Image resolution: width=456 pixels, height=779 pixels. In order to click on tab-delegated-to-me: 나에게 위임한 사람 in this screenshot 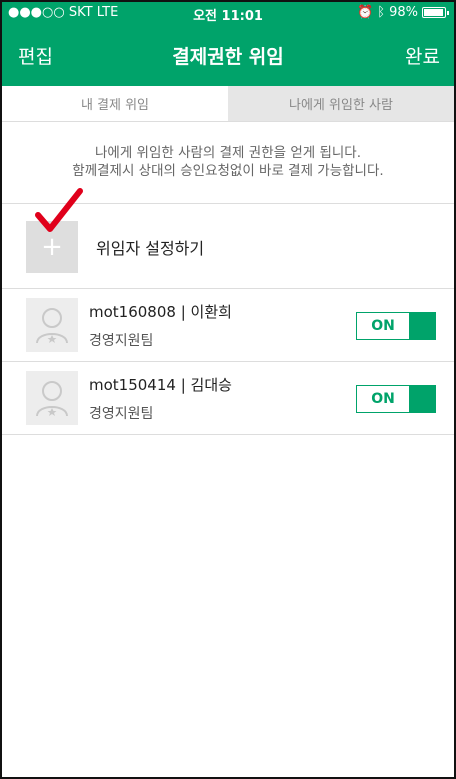, I will do `click(341, 103)`.